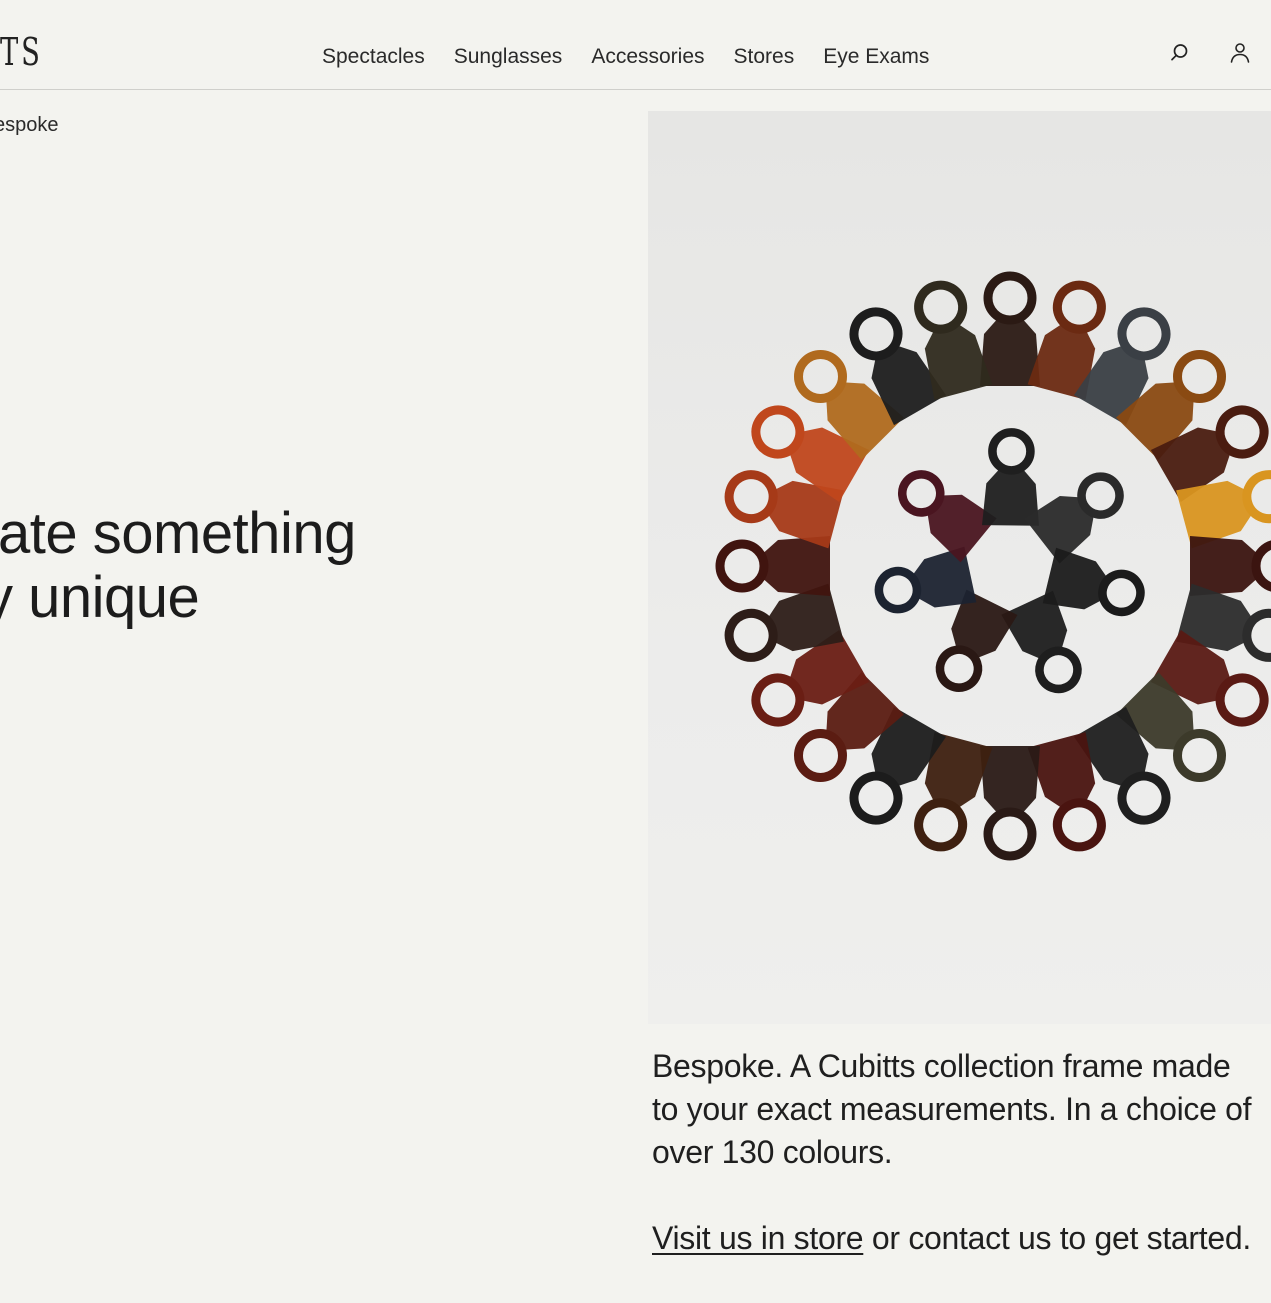 This screenshot has height=1303, width=1271. Describe the element at coordinates (100, 597) in the screenshot. I see `page-title-line-2: y unique` at that location.